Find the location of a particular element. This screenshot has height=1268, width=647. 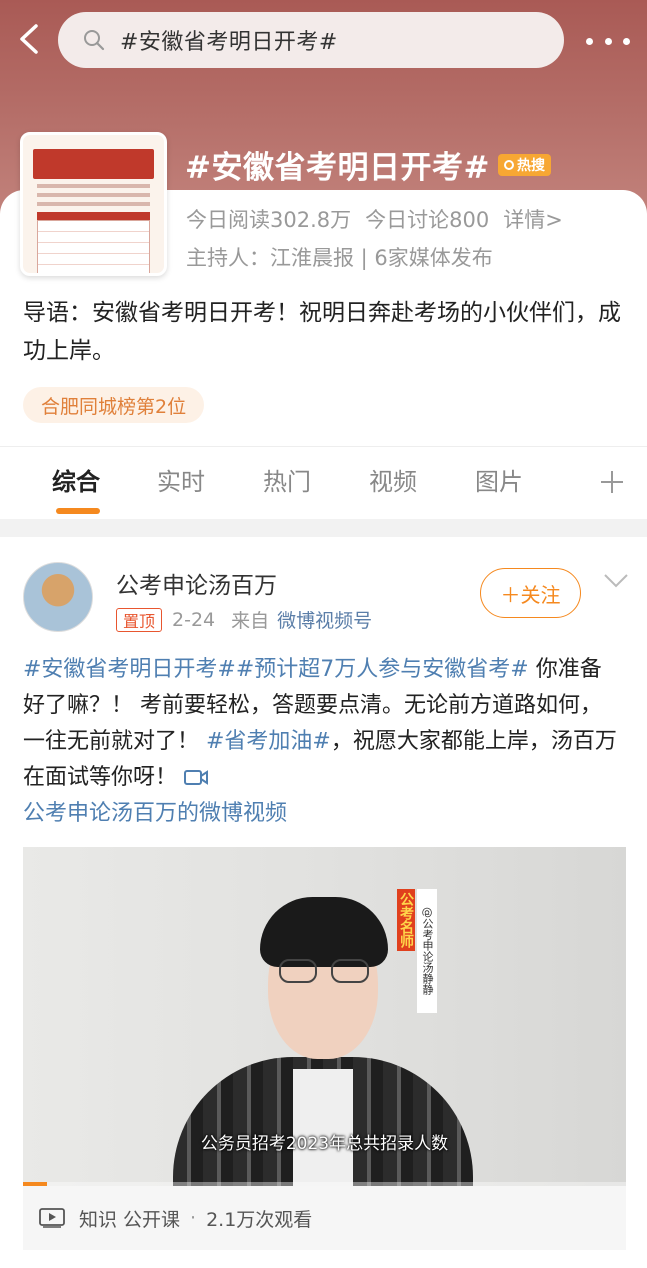

post-username: 公考申论汤百万 is located at coordinates (196, 583).